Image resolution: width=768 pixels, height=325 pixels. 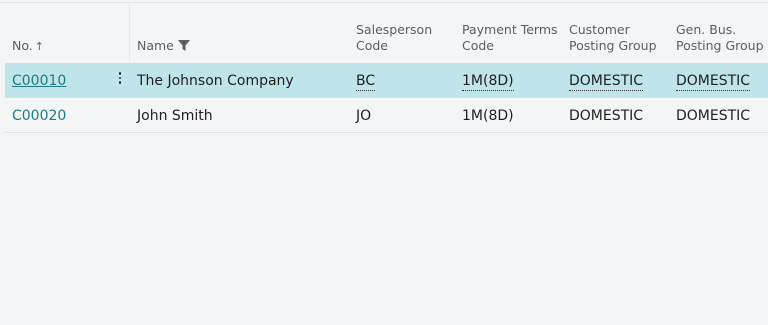 I want to click on column-header-genbus-line2: Posting Group, so click(x=720, y=45).